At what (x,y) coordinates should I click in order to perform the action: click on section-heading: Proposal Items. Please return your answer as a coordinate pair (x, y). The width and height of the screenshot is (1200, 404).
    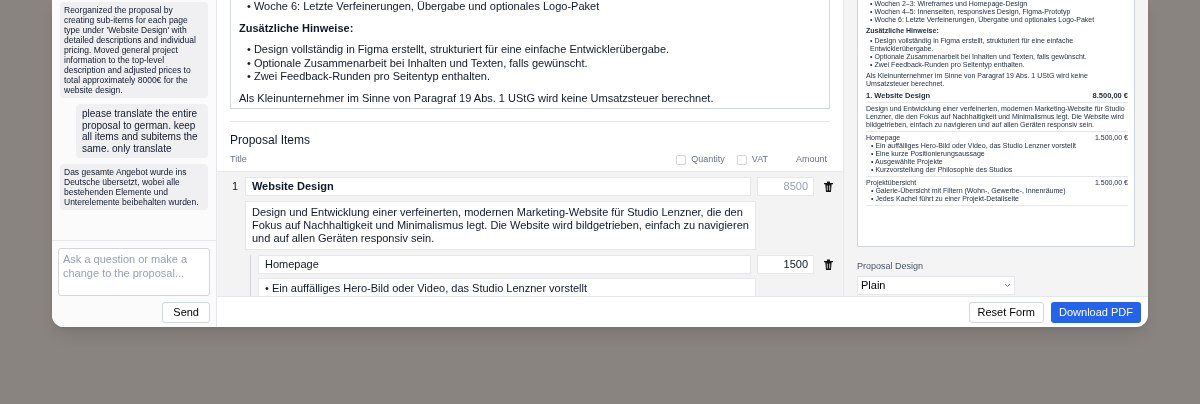
    Looking at the image, I should click on (271, 140).